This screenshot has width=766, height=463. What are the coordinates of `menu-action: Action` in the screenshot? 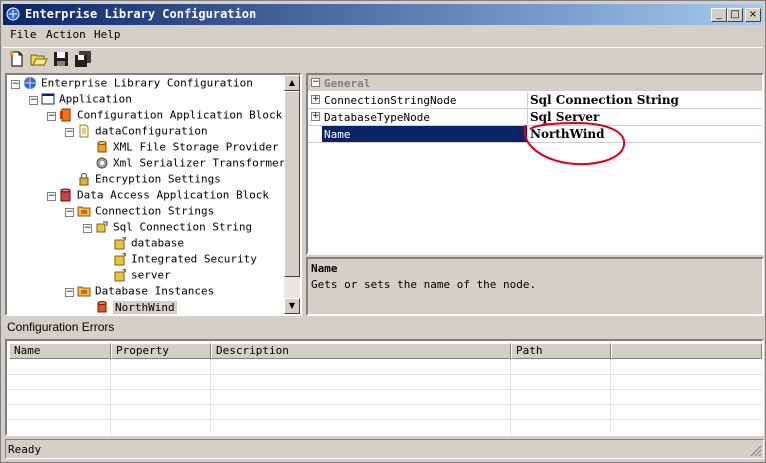 It's located at (66, 34).